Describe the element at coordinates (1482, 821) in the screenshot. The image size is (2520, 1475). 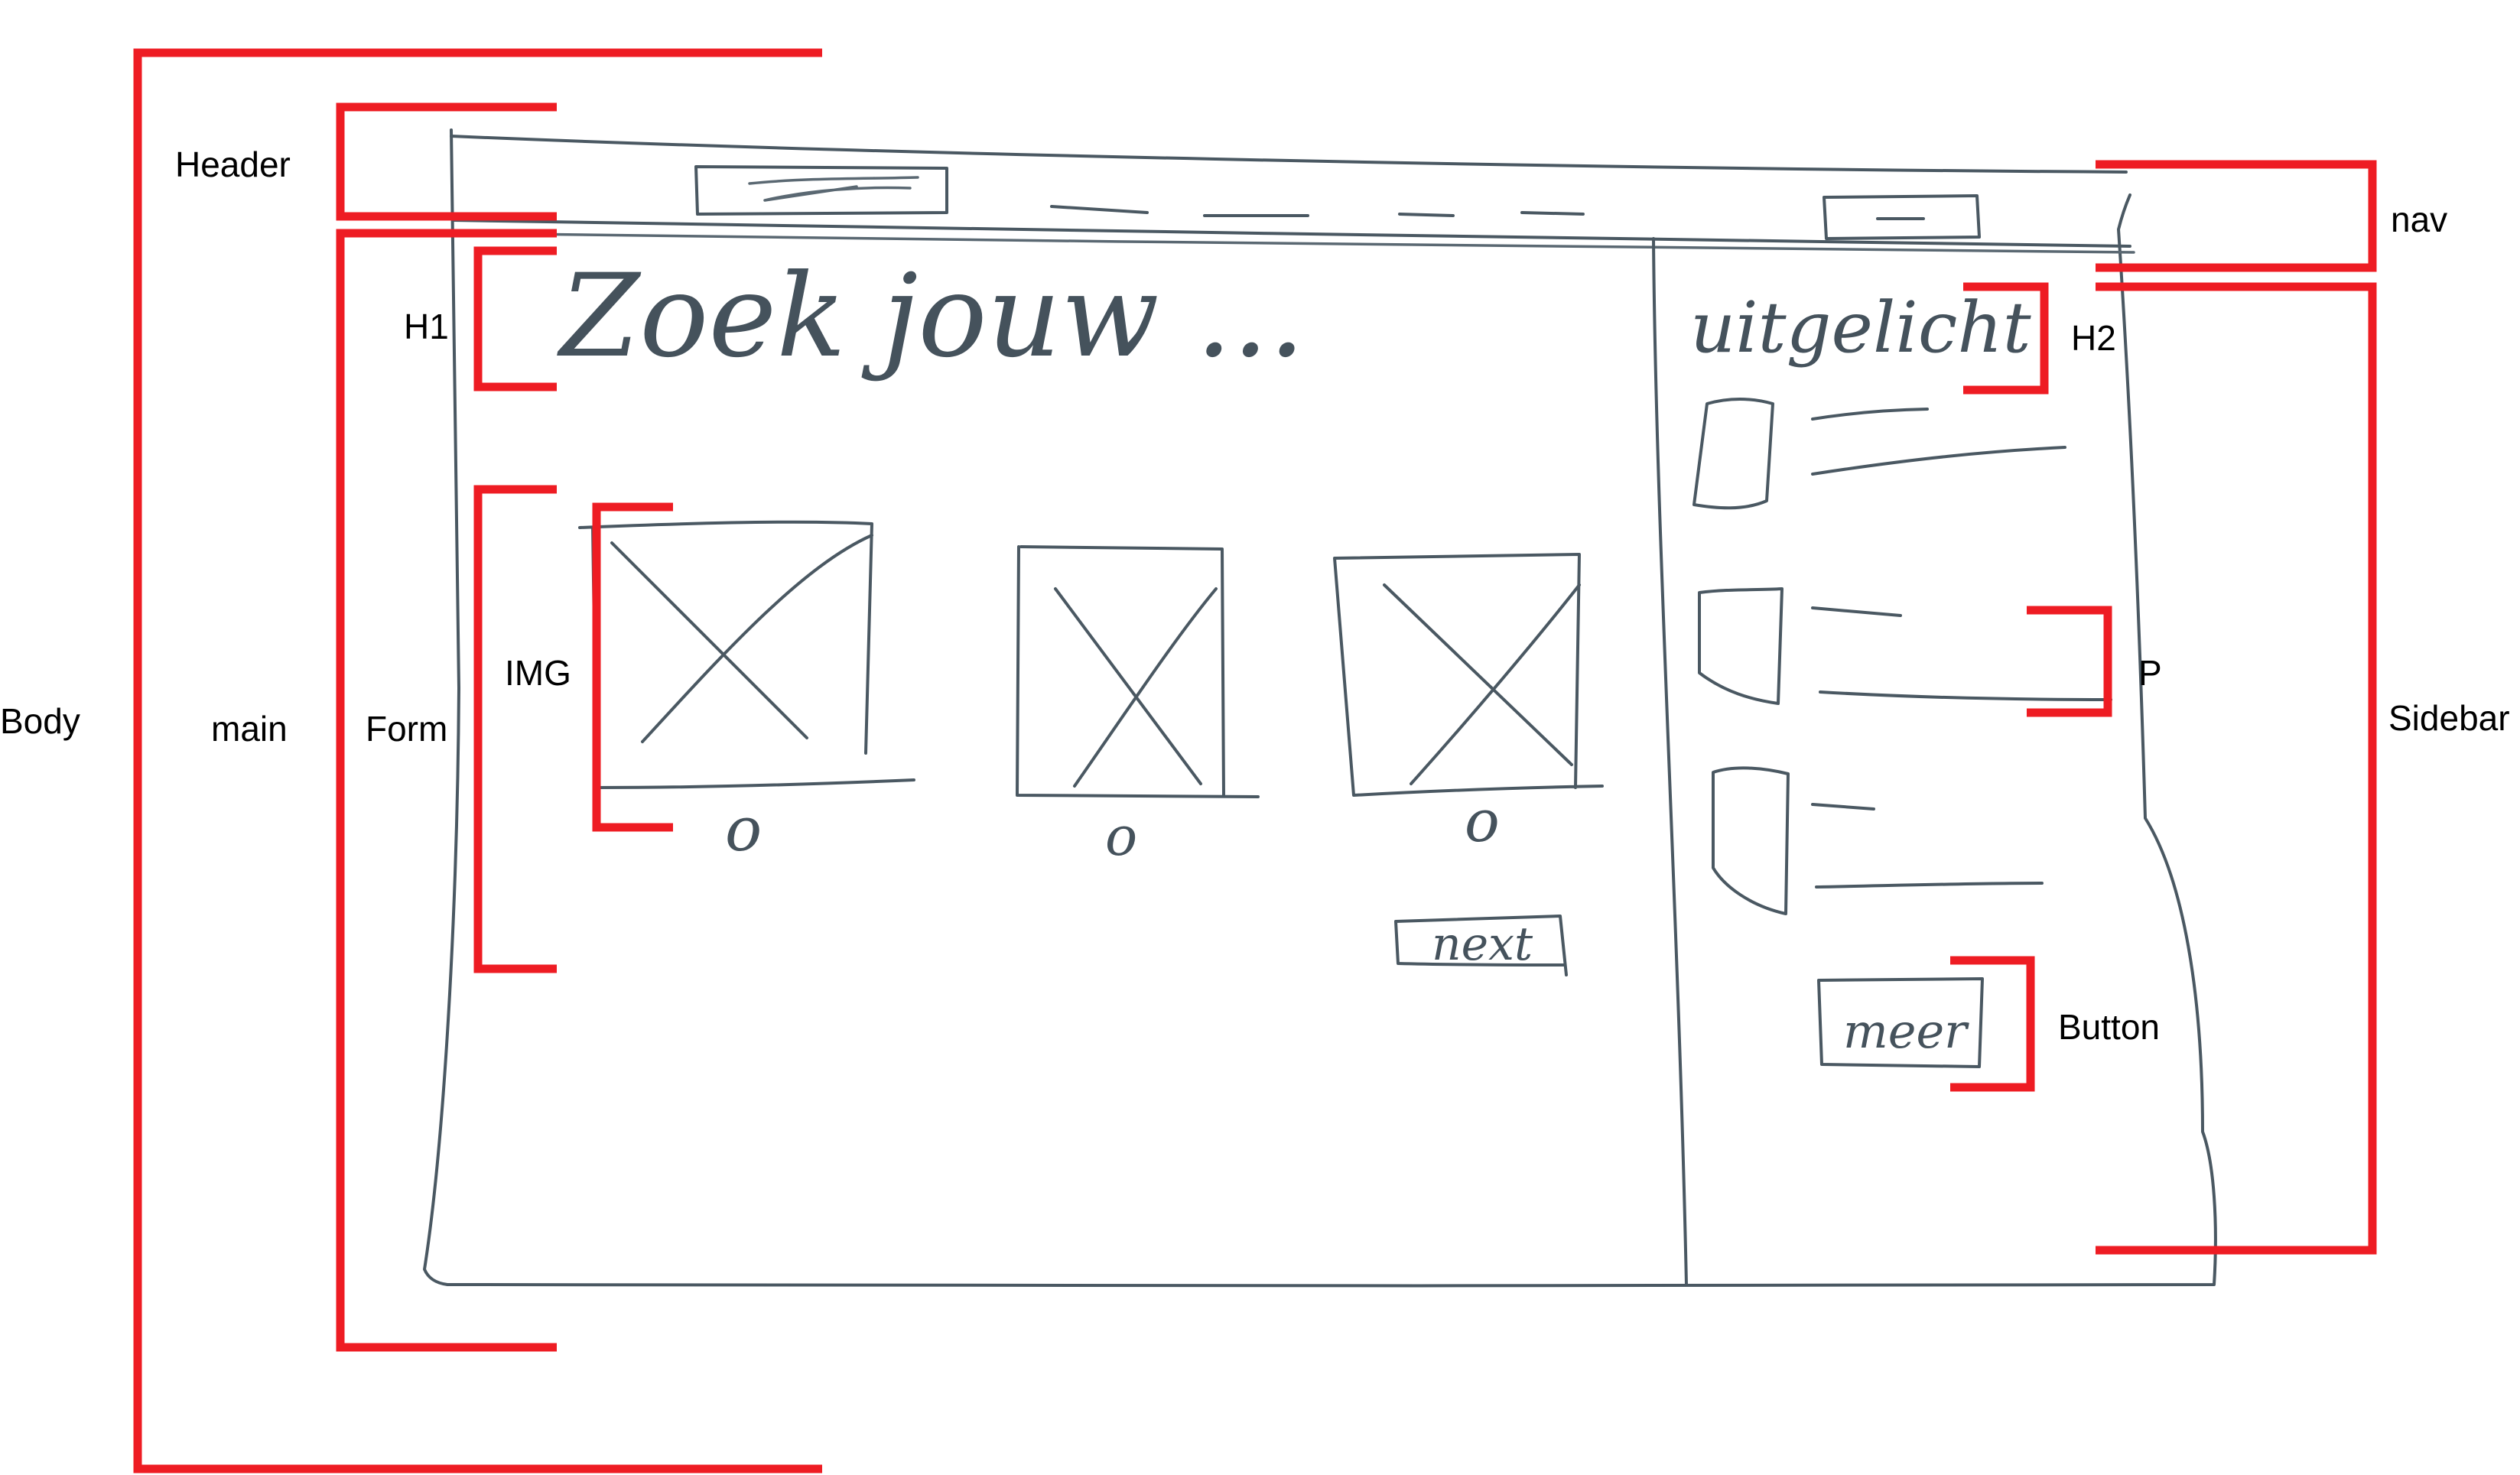
I see `radio-mark-3: o` at that location.